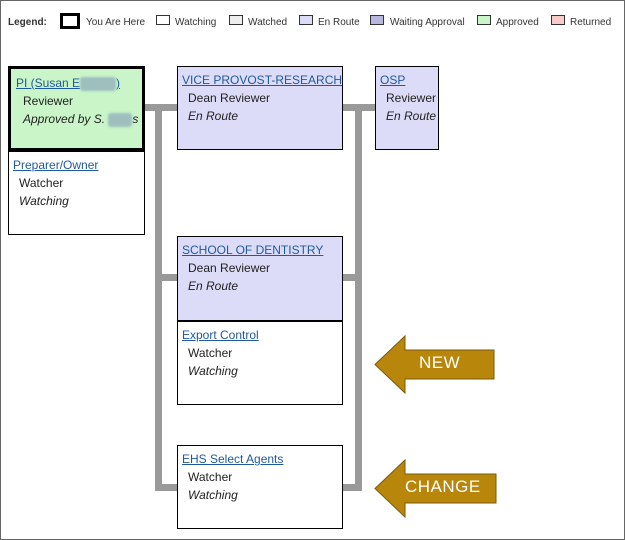 Image resolution: width=625 pixels, height=540 pixels. Describe the element at coordinates (116, 22) in the screenshot. I see `legend-label: You Are Here` at that location.